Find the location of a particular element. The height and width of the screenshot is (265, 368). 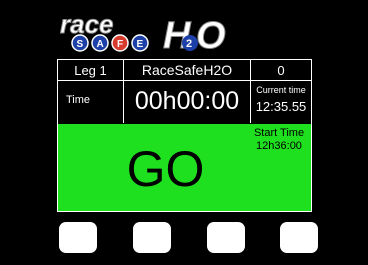

svg-text: F is located at coordinates (120, 44).